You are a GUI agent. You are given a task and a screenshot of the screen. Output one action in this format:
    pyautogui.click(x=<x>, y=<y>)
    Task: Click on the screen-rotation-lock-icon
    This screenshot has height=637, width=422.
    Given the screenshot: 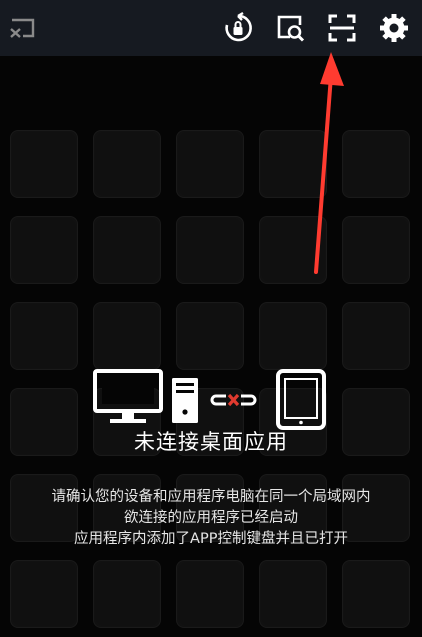 What is the action you would take?
    pyautogui.click(x=238, y=28)
    